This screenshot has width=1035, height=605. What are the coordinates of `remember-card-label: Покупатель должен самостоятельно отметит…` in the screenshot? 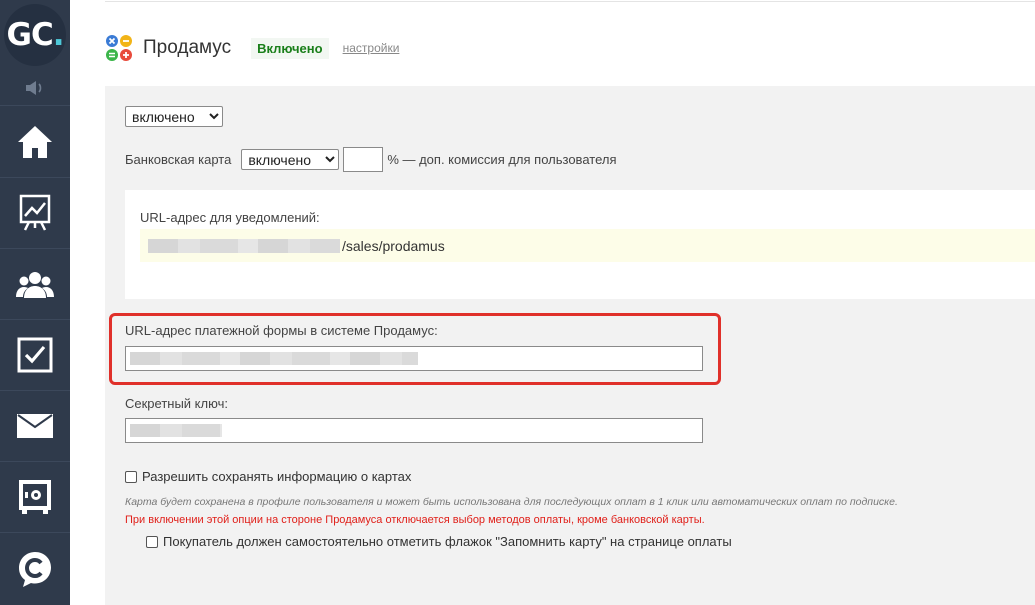 It's located at (447, 541).